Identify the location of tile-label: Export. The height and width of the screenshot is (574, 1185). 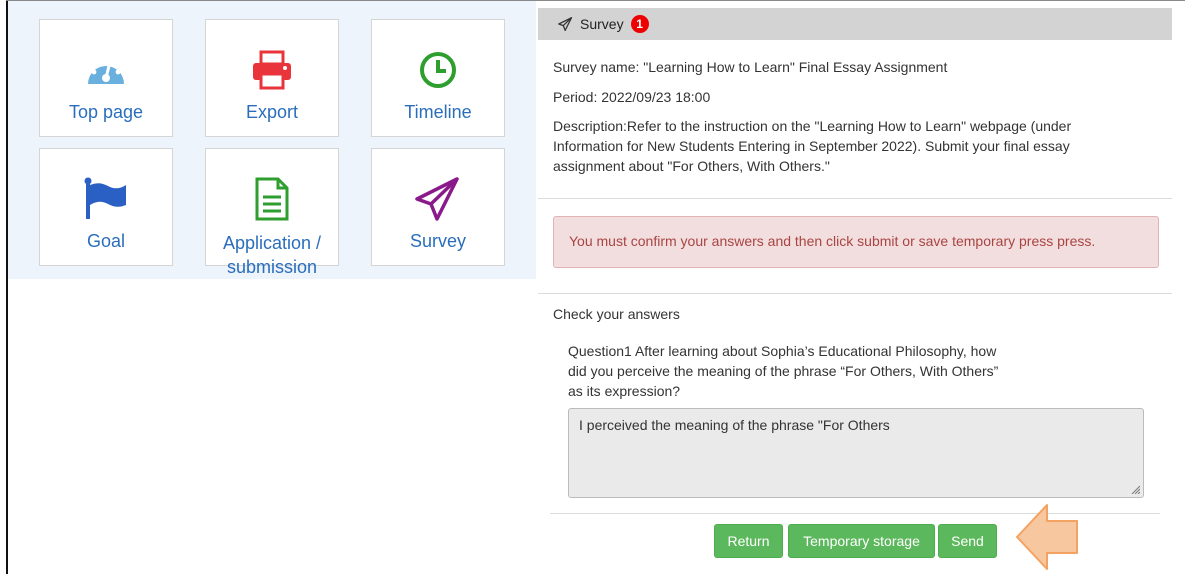
(272, 112).